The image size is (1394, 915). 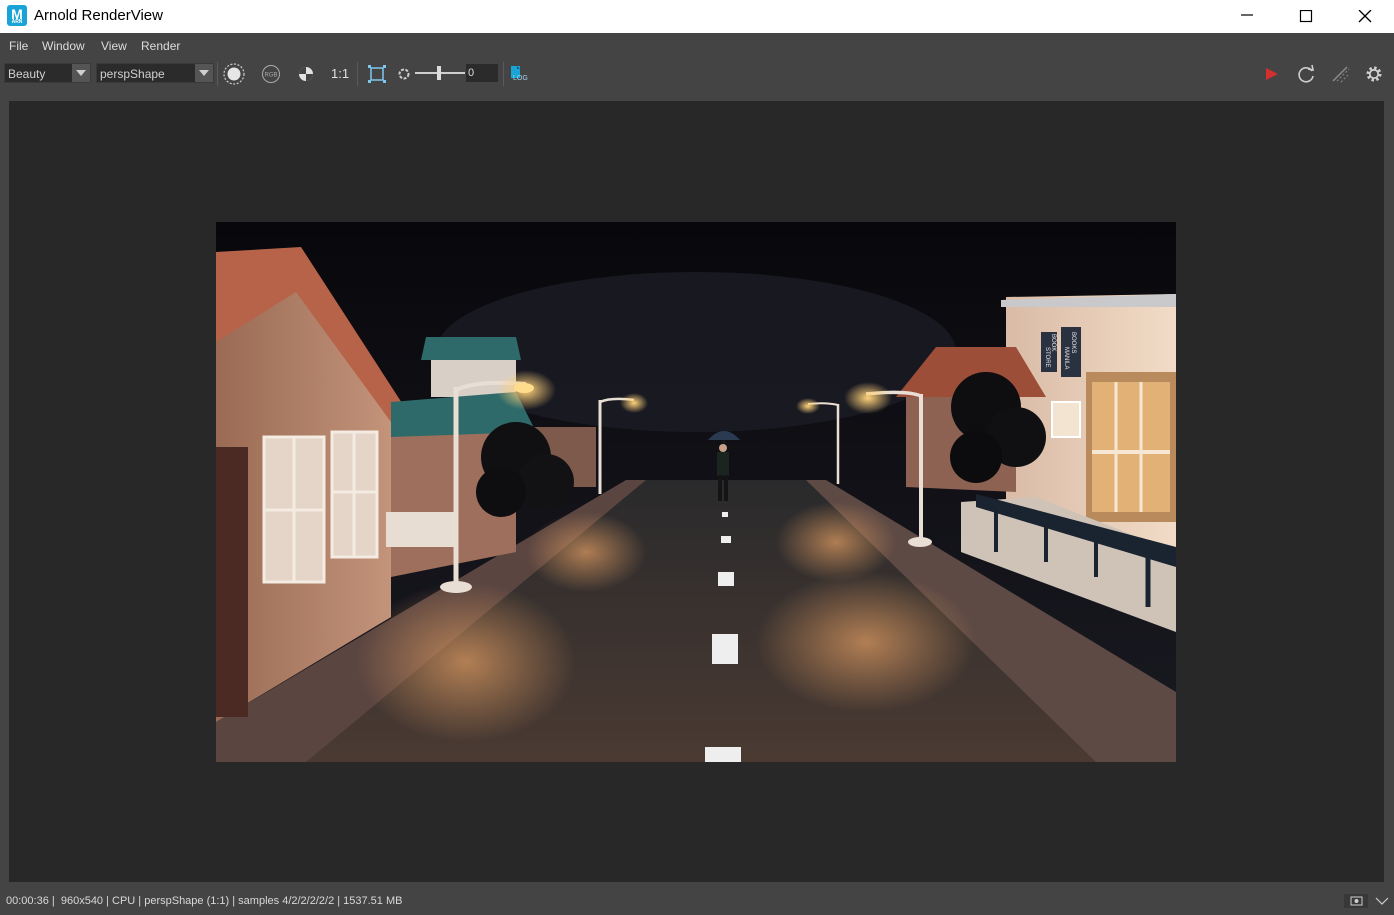 I want to click on display-channel-button, so click(x=234, y=74).